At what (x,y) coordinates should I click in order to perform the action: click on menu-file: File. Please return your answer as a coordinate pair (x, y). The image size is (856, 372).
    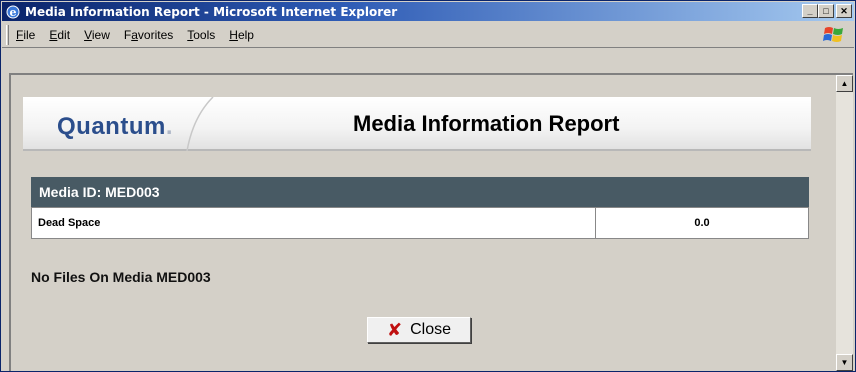
    Looking at the image, I should click on (25, 35).